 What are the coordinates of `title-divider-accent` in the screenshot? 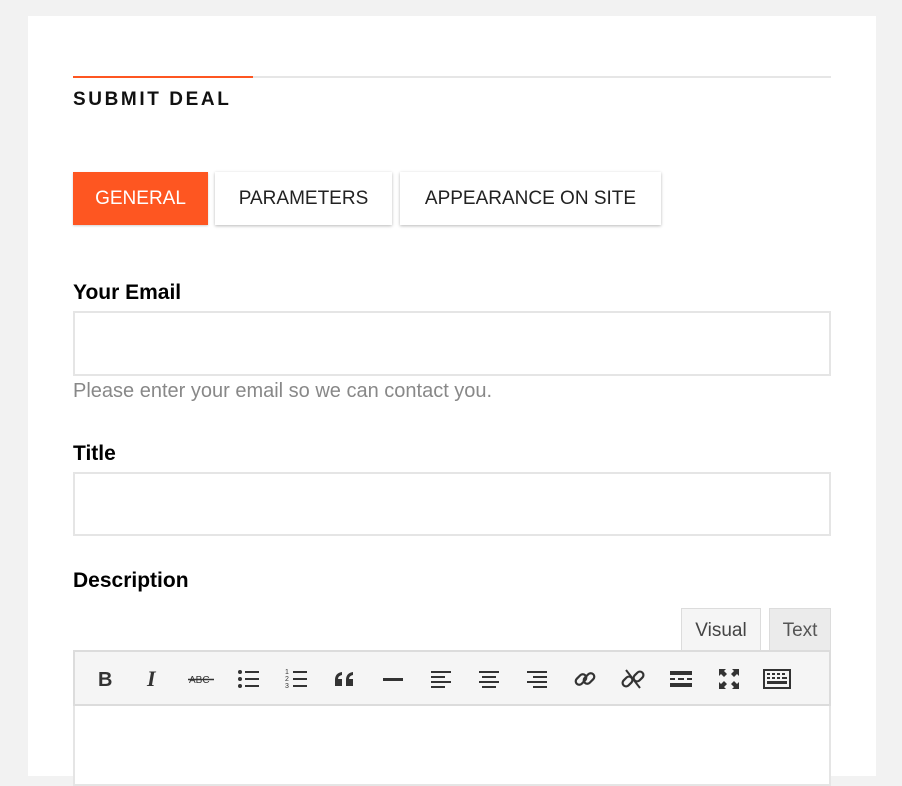 It's located at (163, 77).